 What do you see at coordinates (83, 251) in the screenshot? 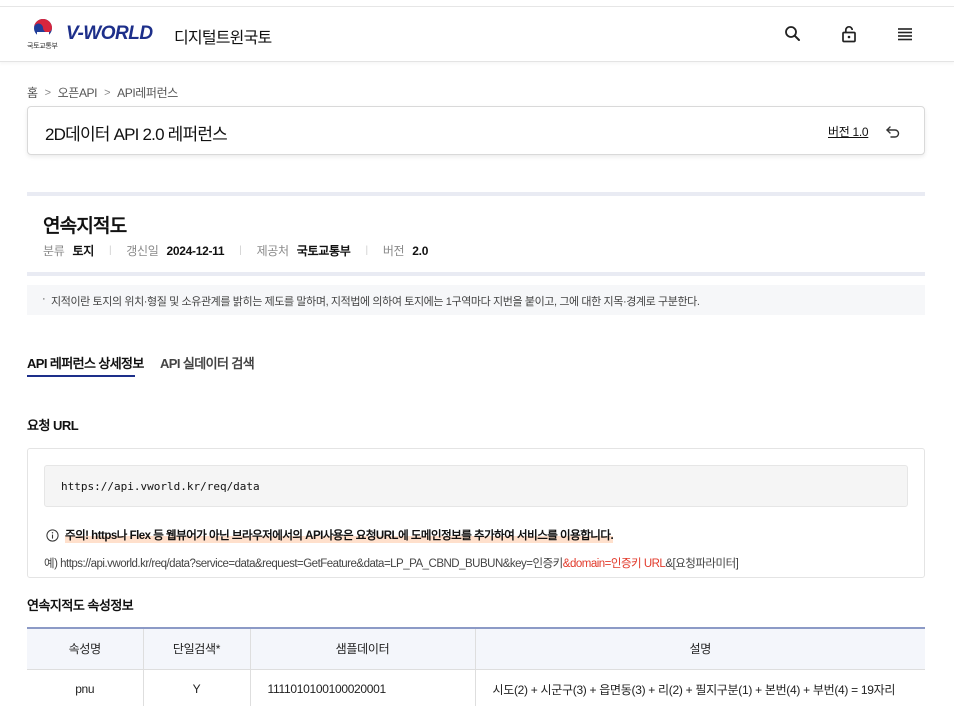
I see `meta-category-value: 토지` at bounding box center [83, 251].